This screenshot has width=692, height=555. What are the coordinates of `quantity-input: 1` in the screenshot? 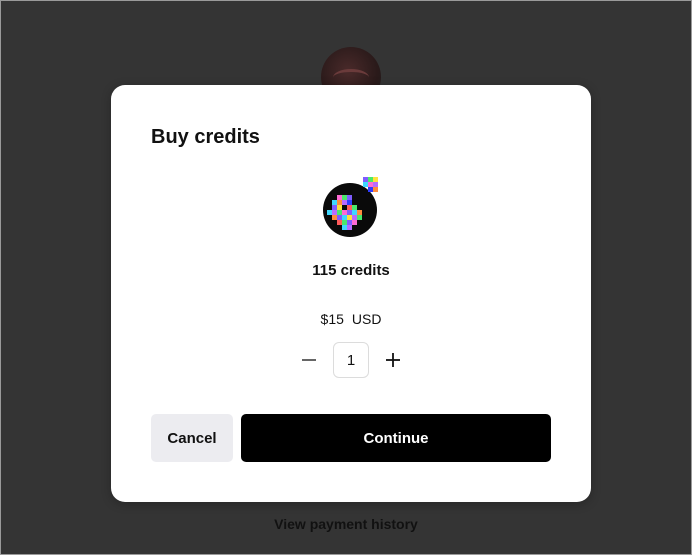 It's located at (351, 360).